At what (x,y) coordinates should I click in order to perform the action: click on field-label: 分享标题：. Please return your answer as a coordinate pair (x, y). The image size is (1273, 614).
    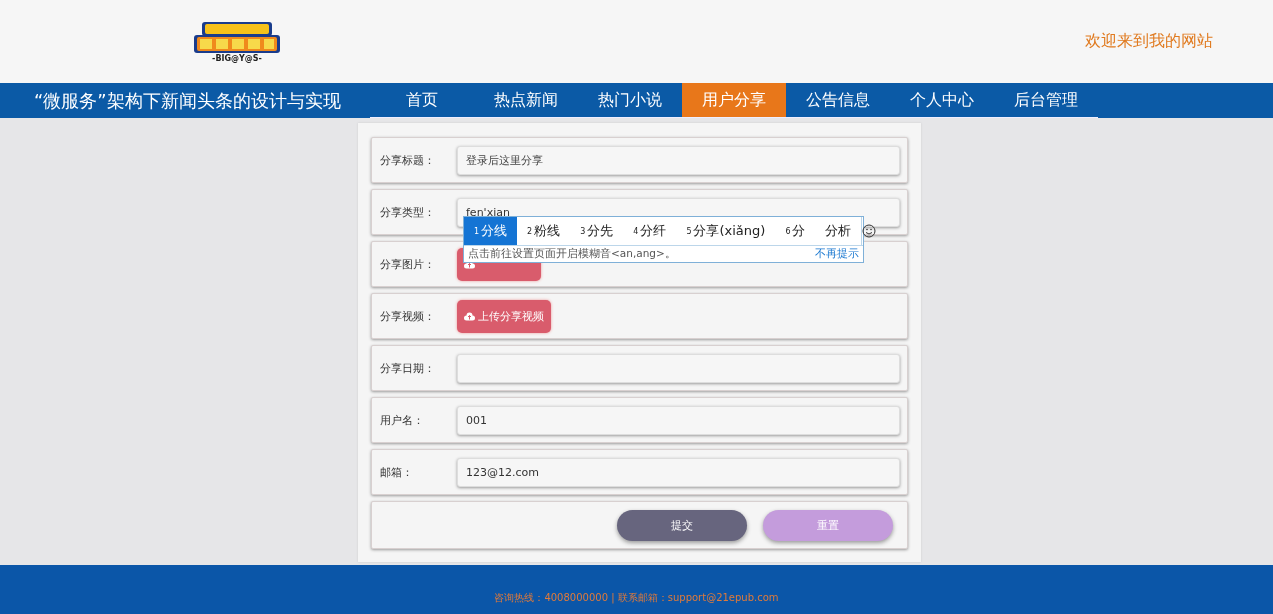
    Looking at the image, I should click on (408, 160).